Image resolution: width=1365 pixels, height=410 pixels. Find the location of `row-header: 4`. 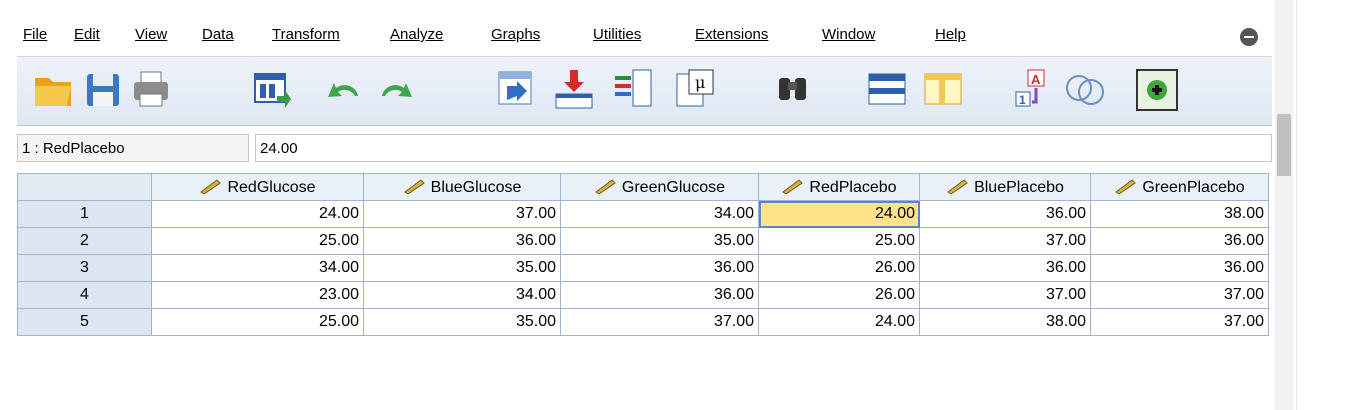

row-header: 4 is located at coordinates (84, 295).